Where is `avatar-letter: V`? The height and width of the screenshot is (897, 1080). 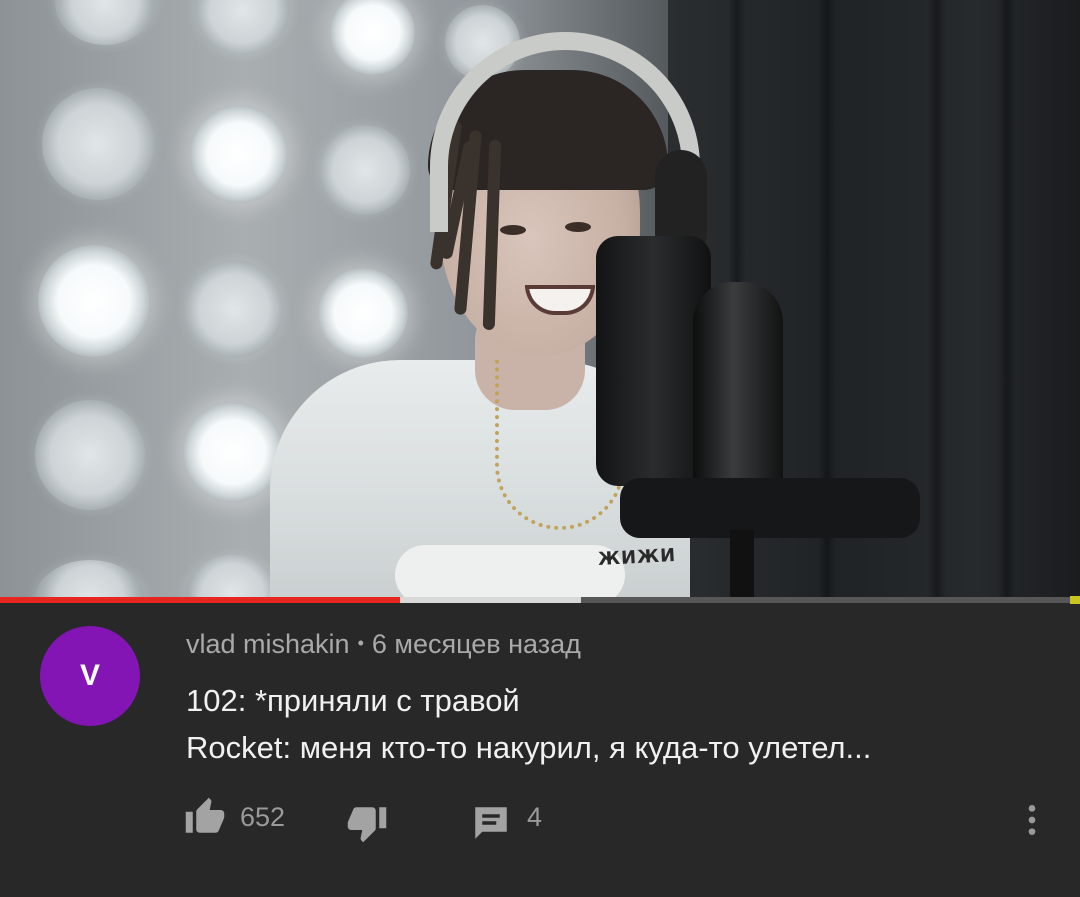 avatar-letter: V is located at coordinates (89, 675).